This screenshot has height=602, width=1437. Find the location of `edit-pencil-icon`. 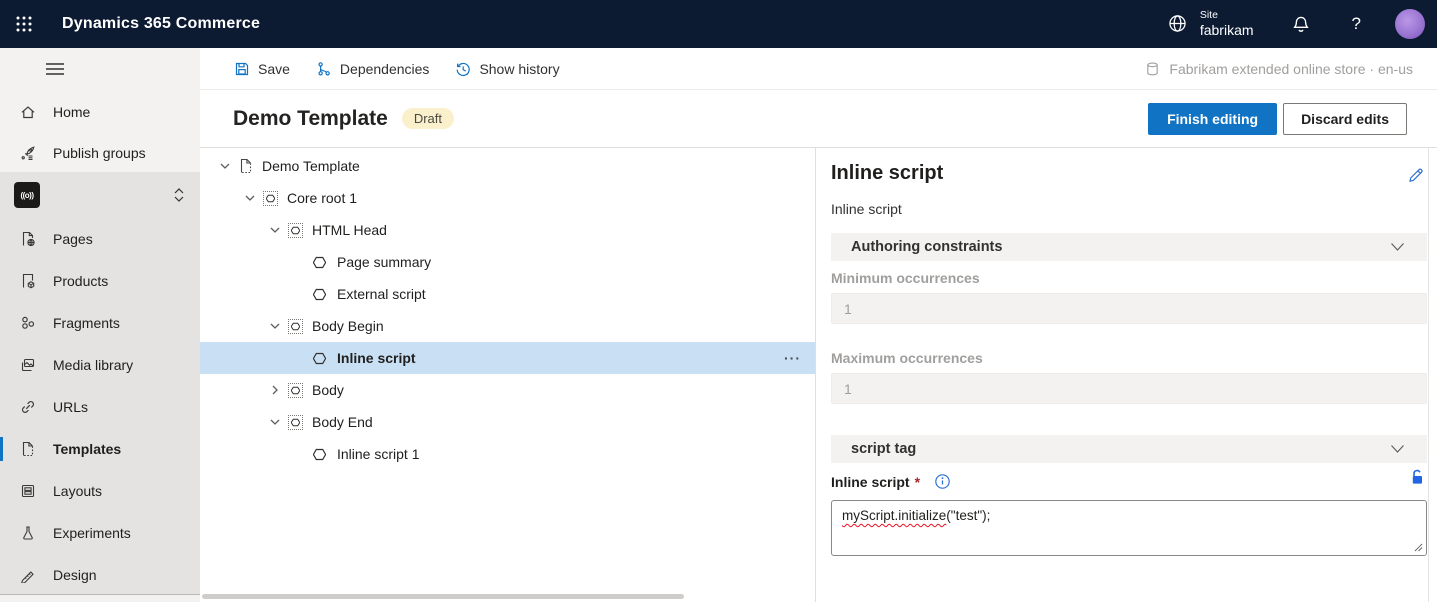

edit-pencil-icon is located at coordinates (1416, 175).